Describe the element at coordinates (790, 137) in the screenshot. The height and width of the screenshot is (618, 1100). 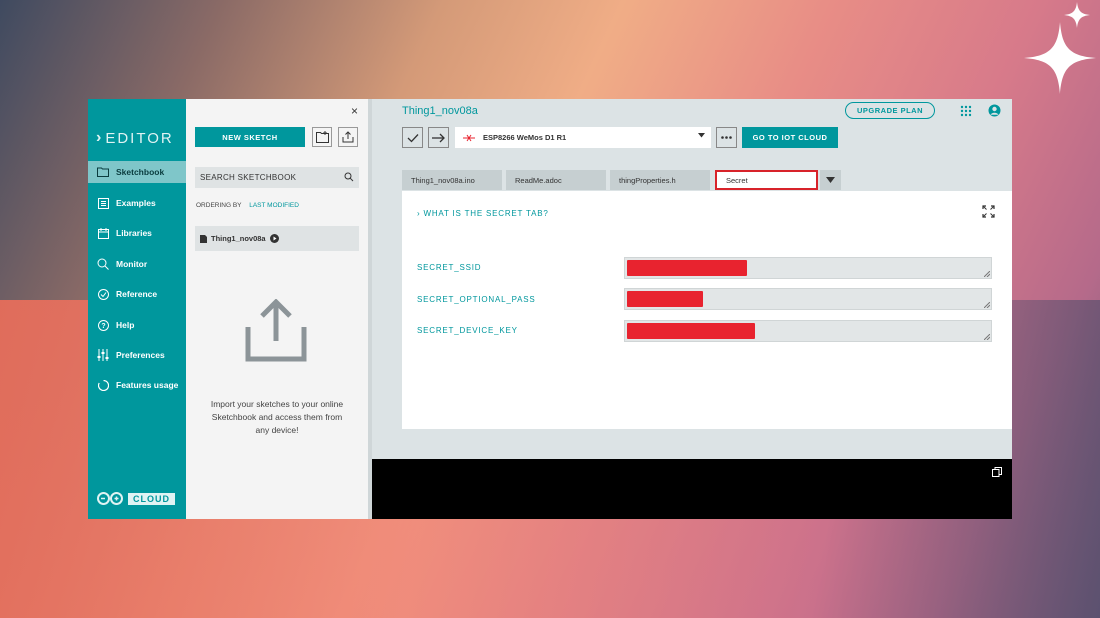
I see `go-to-iot-cloud-button: GO TO IOT CLOUD` at that location.